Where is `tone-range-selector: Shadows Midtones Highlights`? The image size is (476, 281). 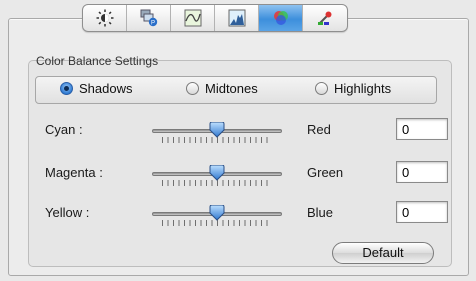
tone-range-selector: Shadows Midtones Highlights is located at coordinates (236, 90).